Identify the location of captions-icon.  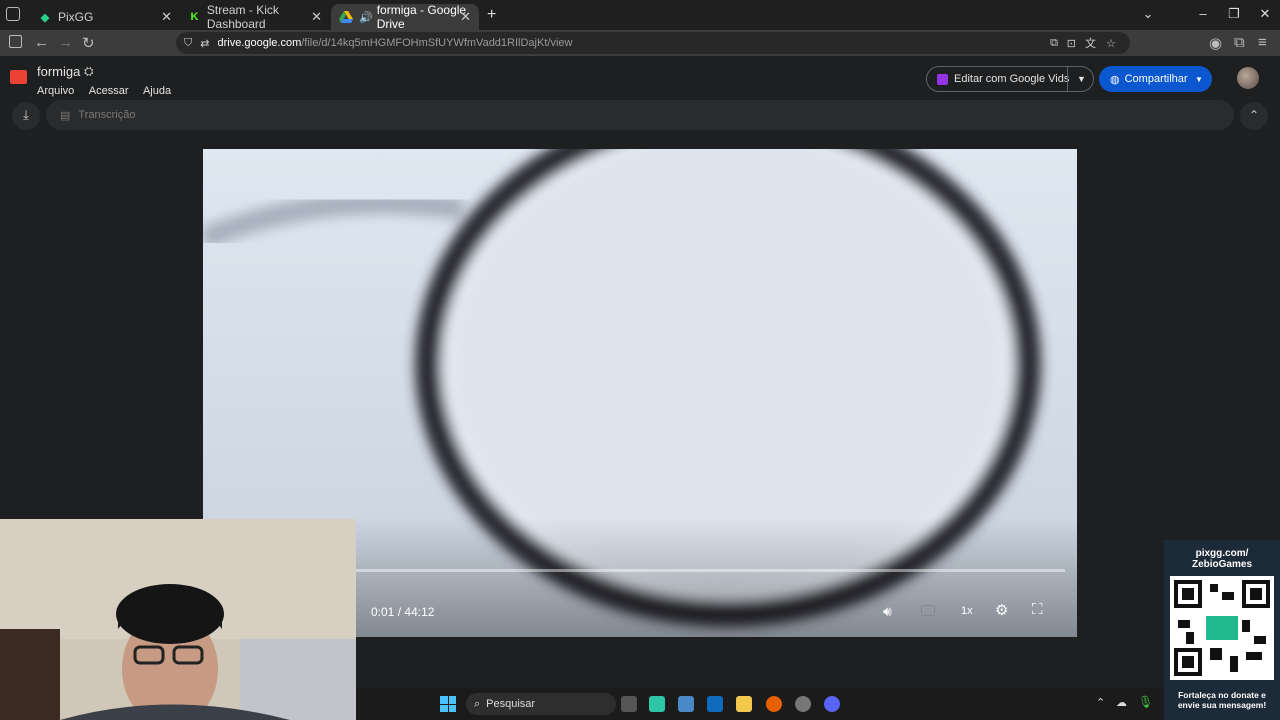
(928, 610).